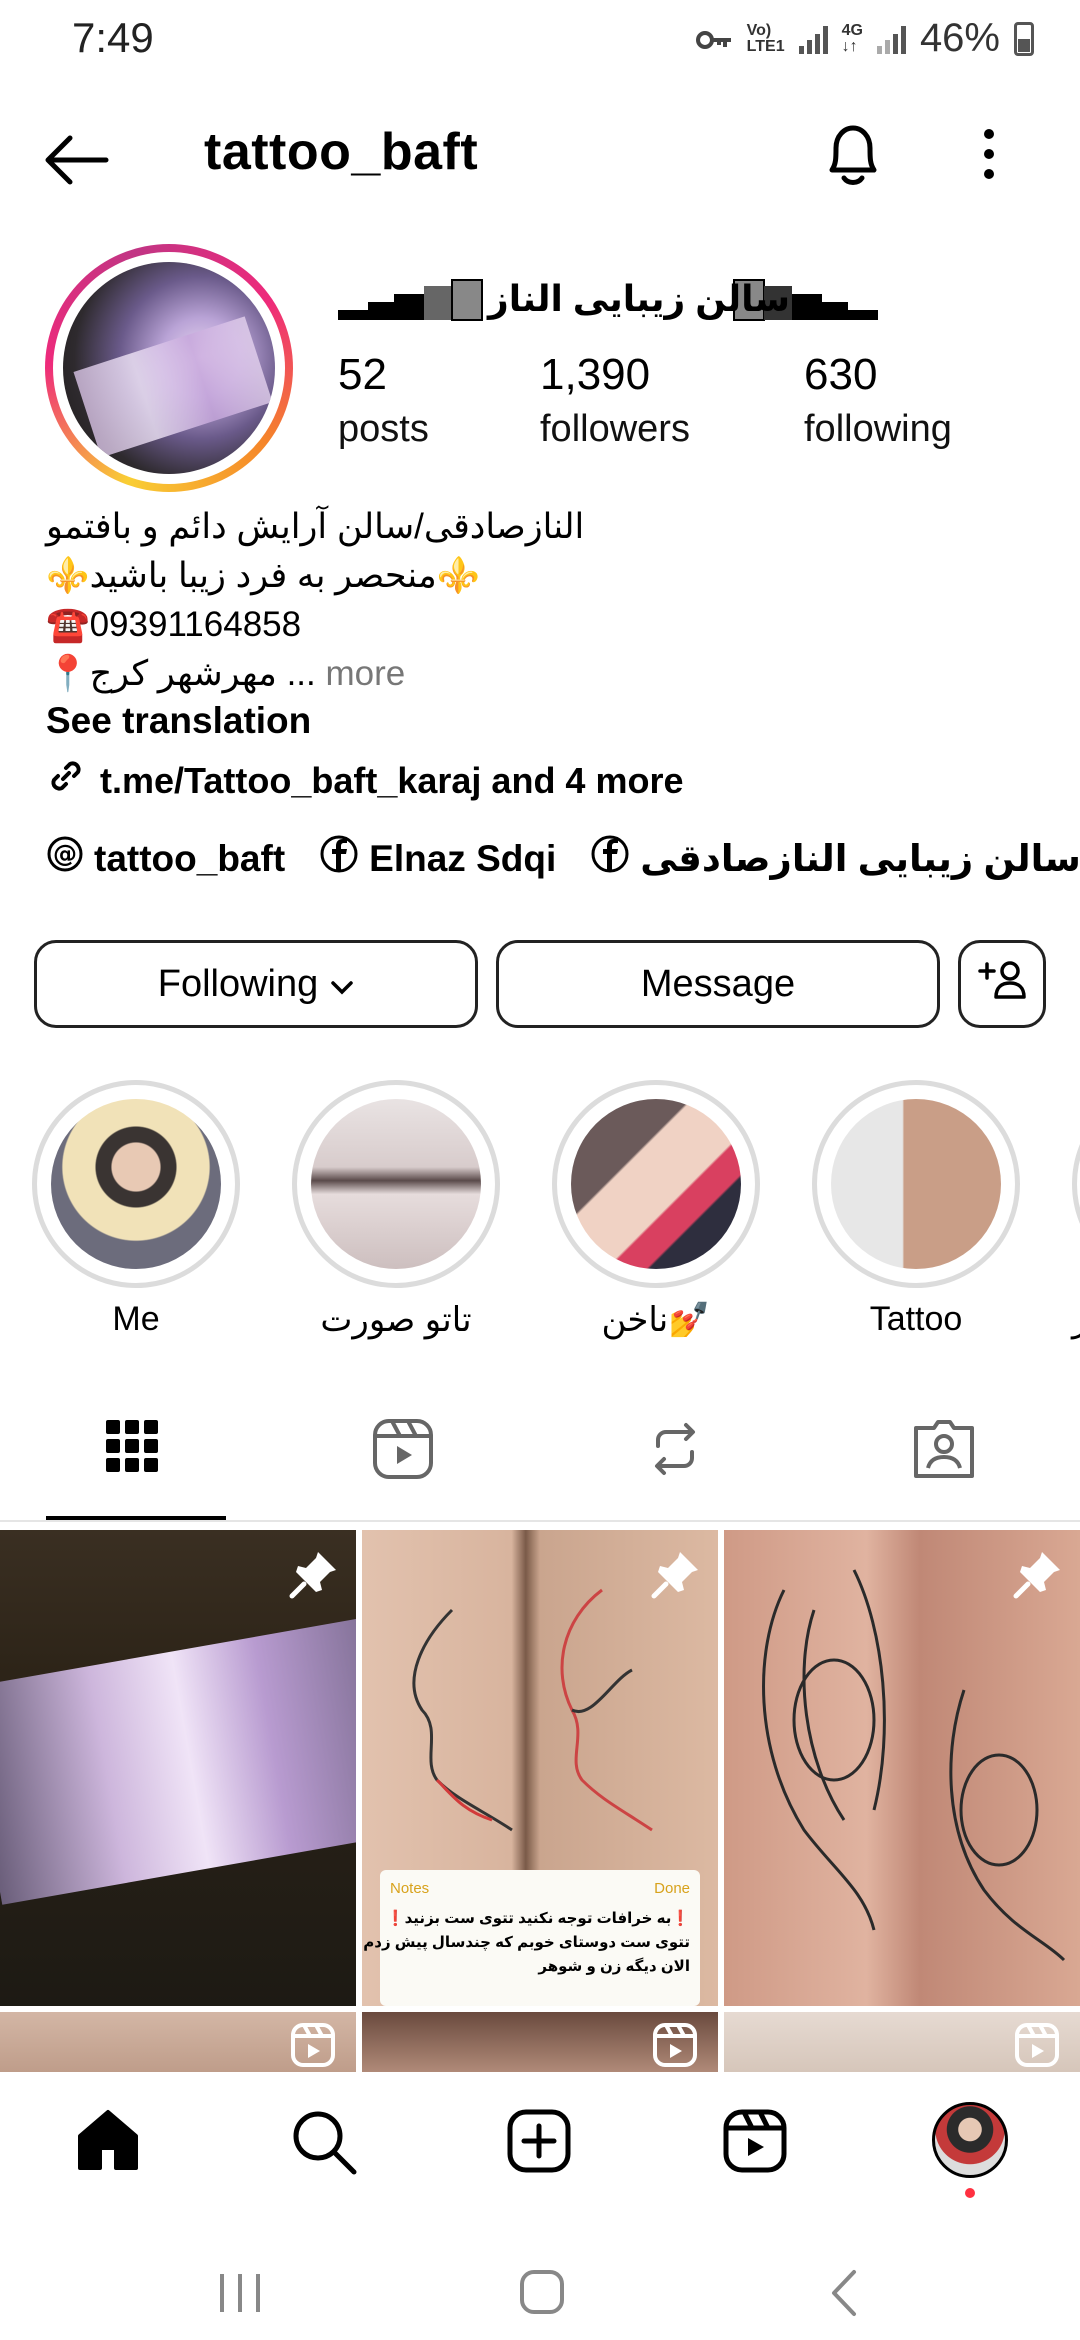 The height and width of the screenshot is (2340, 1080). I want to click on profile-username: tattoo_baft, so click(341, 152).